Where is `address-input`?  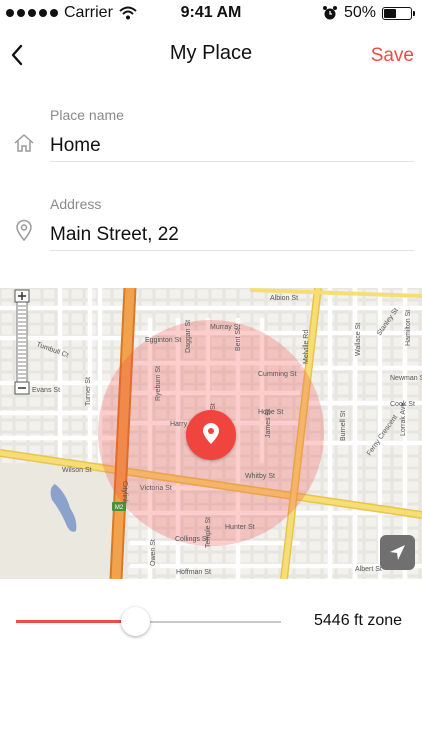
address-input is located at coordinates (232, 235).